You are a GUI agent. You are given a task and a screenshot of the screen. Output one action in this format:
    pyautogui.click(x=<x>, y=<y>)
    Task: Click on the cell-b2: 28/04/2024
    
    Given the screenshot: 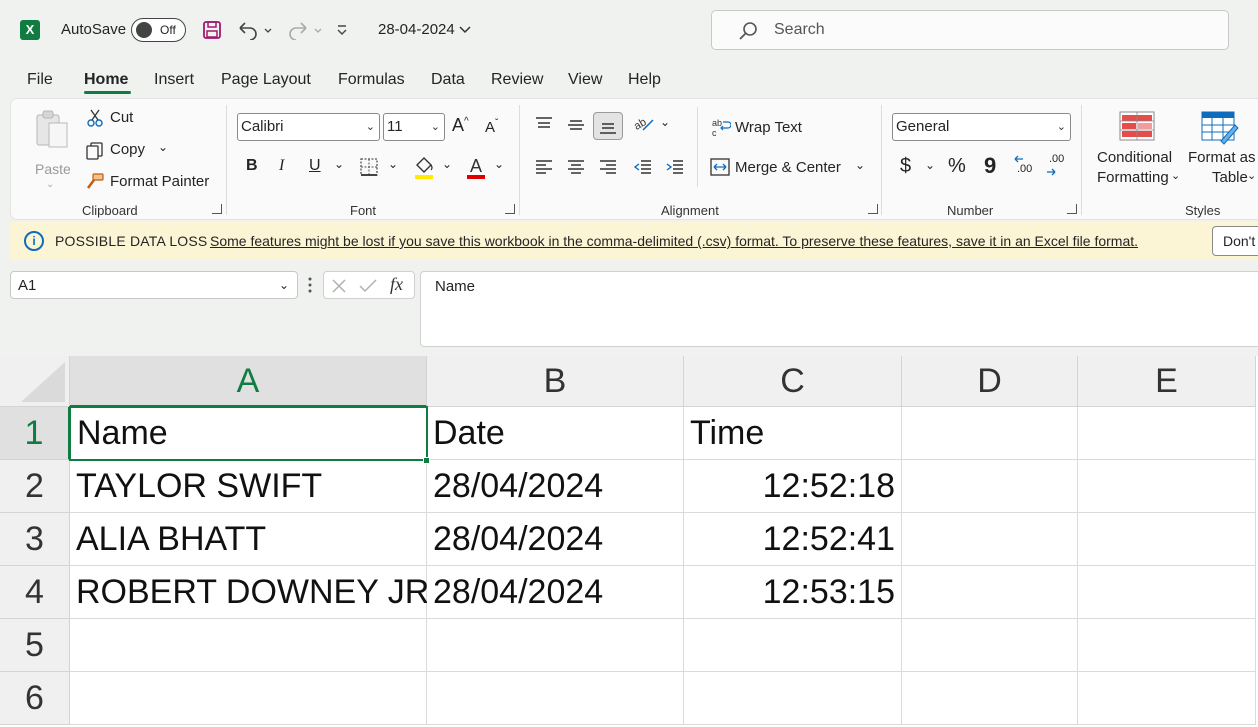 What is the action you would take?
    pyautogui.click(x=555, y=486)
    